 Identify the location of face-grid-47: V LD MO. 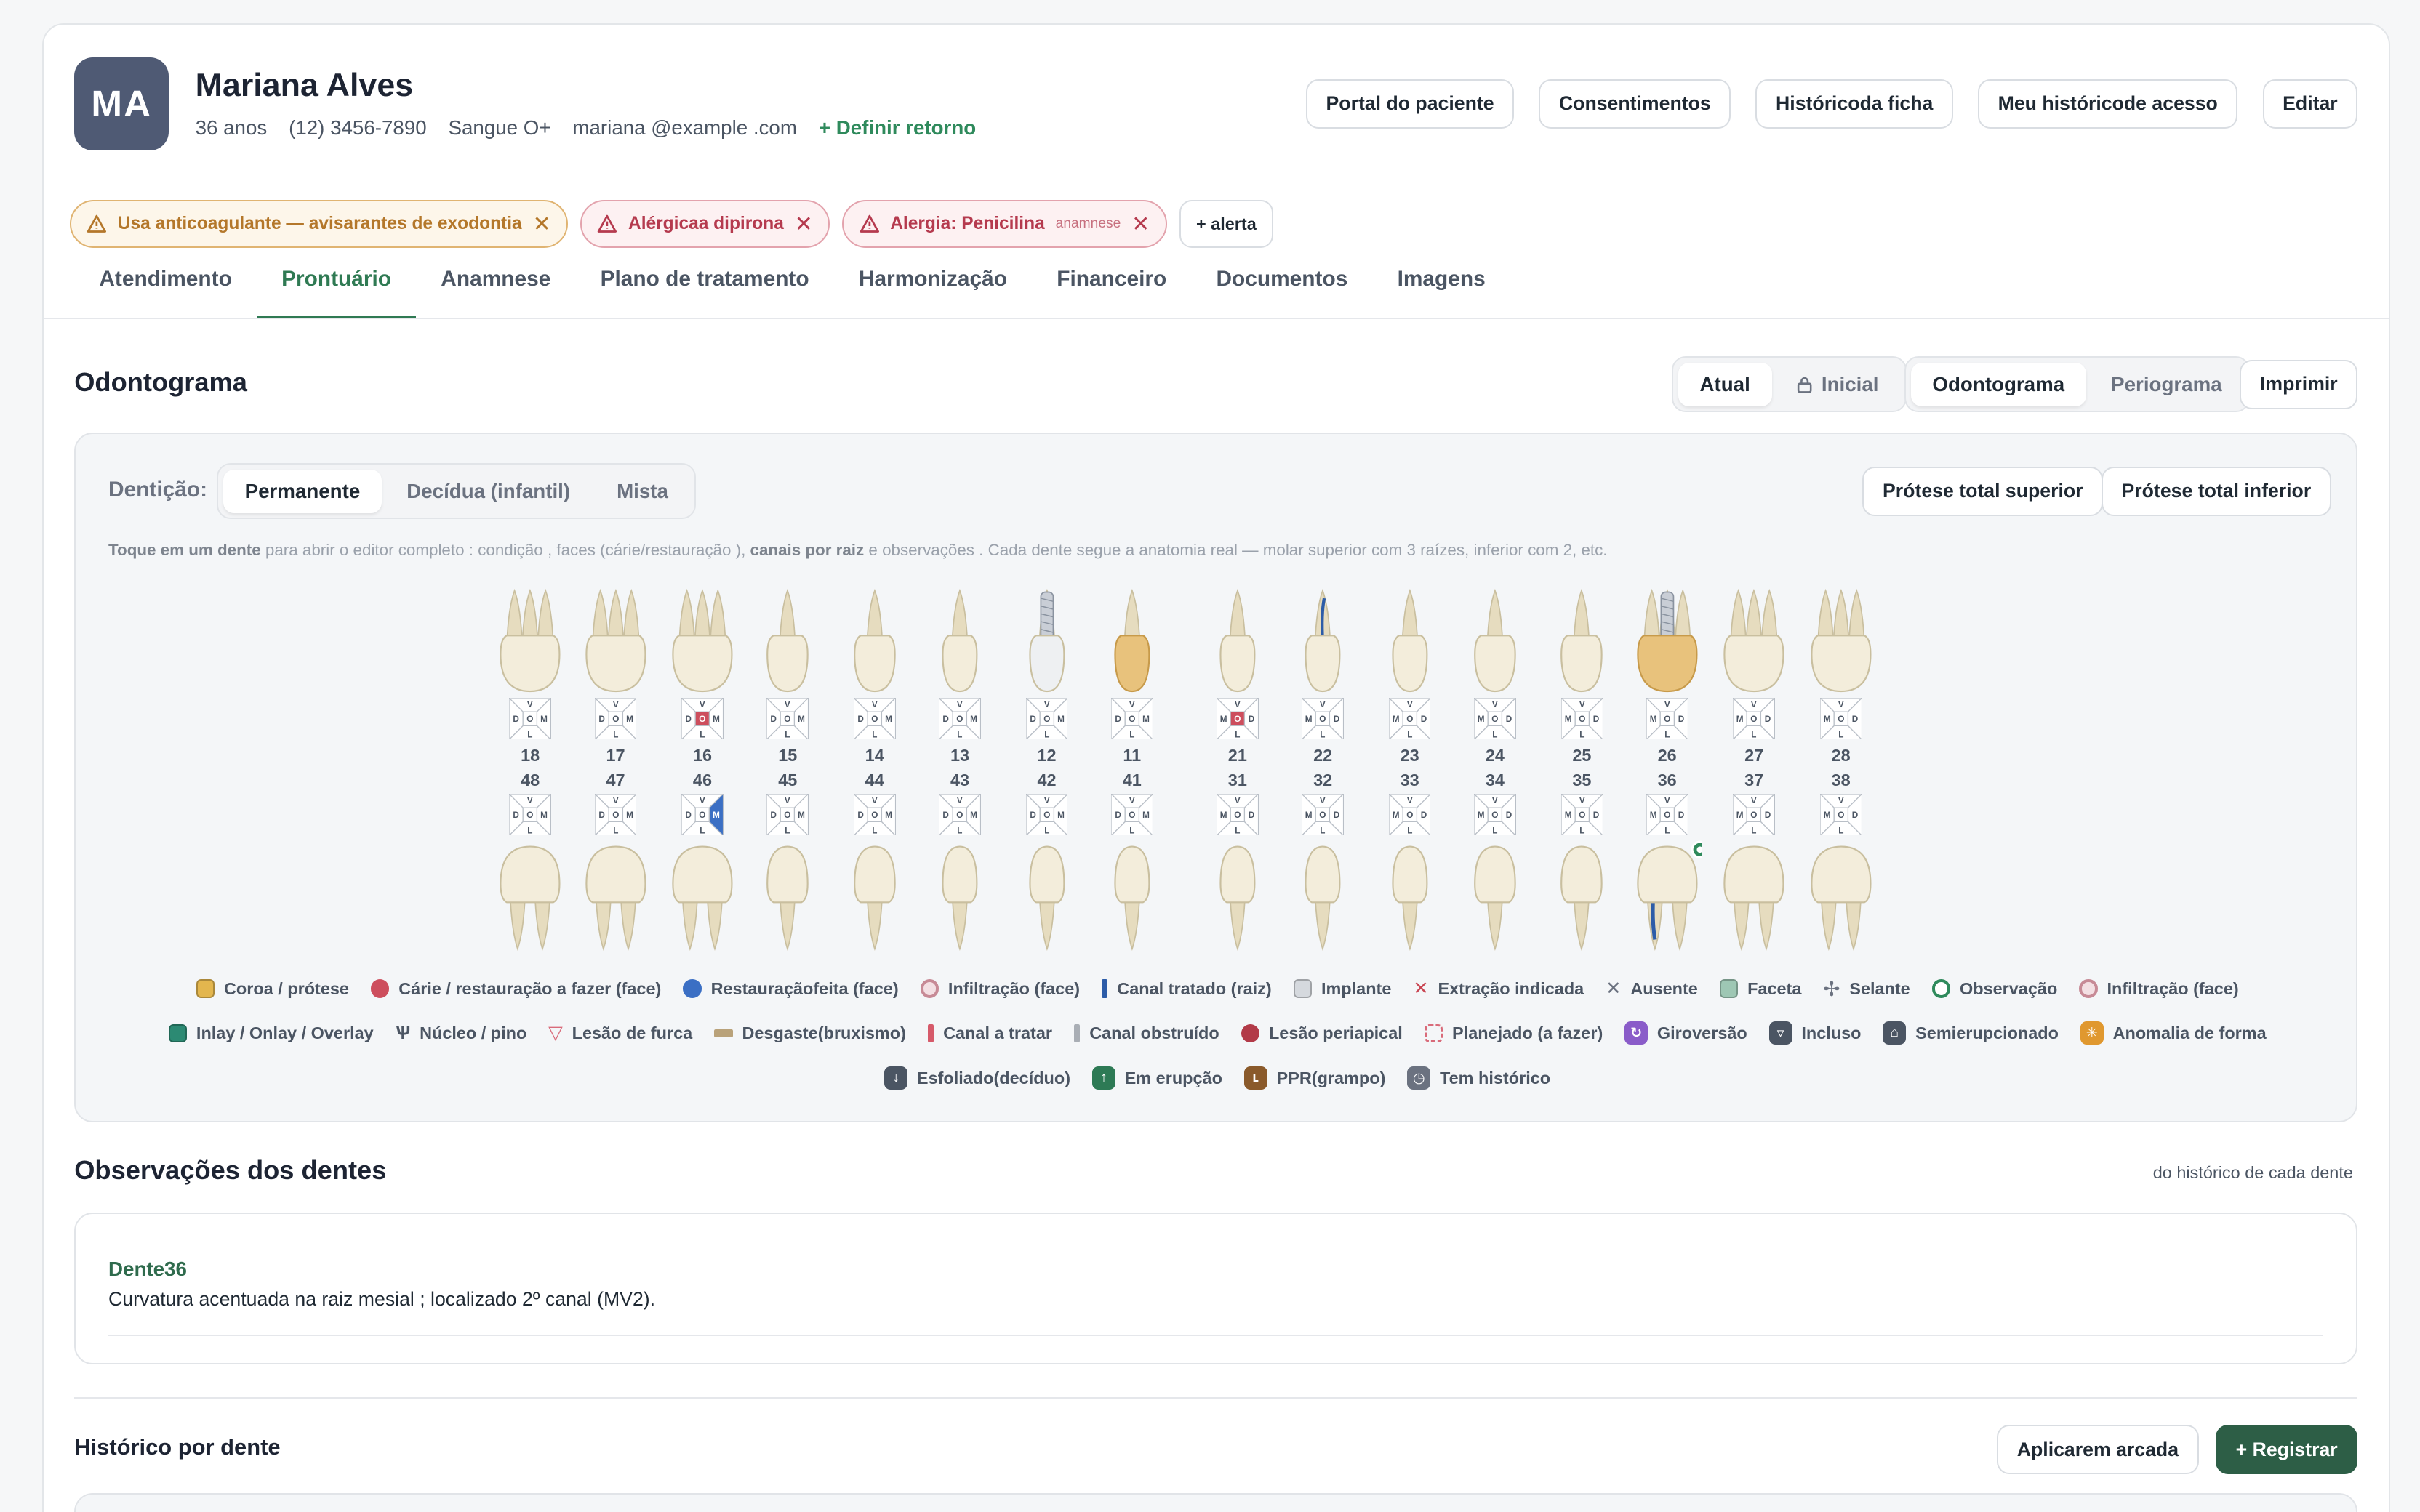
(615, 814).